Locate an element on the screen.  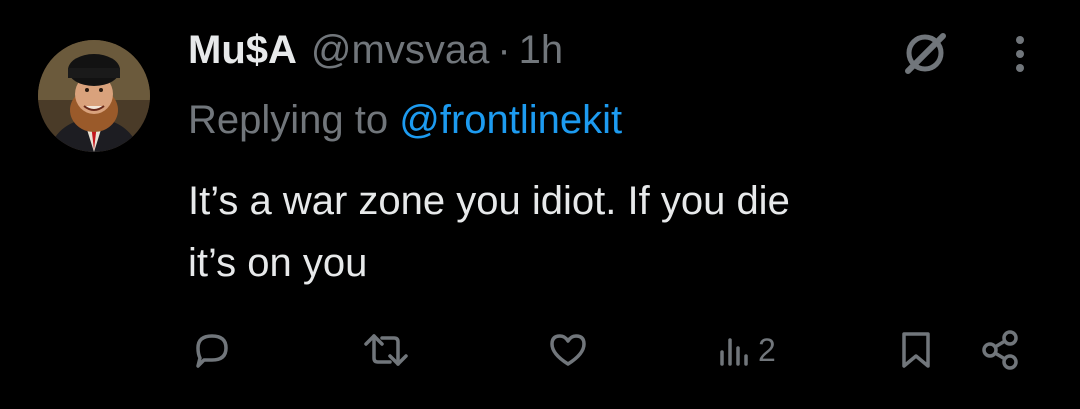
views-button: 2 is located at coordinates (746, 350).